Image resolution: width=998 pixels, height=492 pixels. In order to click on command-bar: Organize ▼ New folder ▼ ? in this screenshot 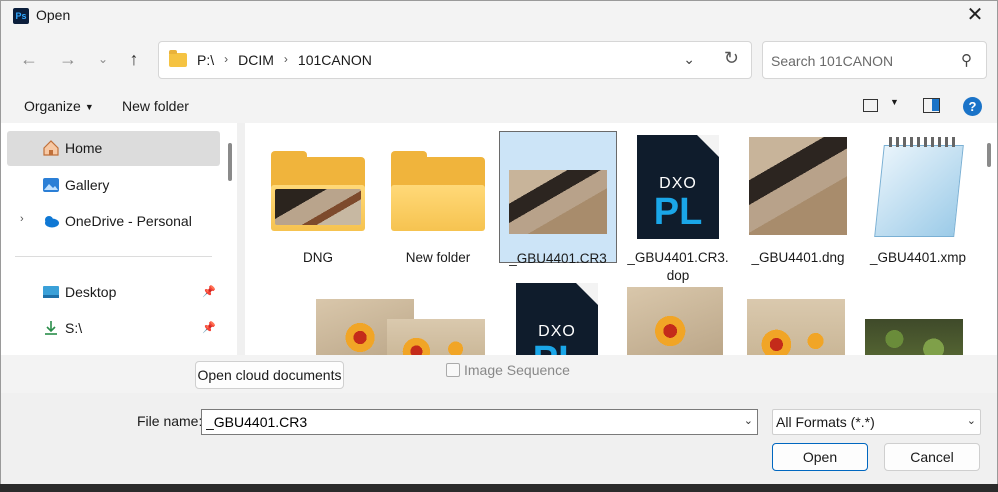, I will do `click(499, 107)`.